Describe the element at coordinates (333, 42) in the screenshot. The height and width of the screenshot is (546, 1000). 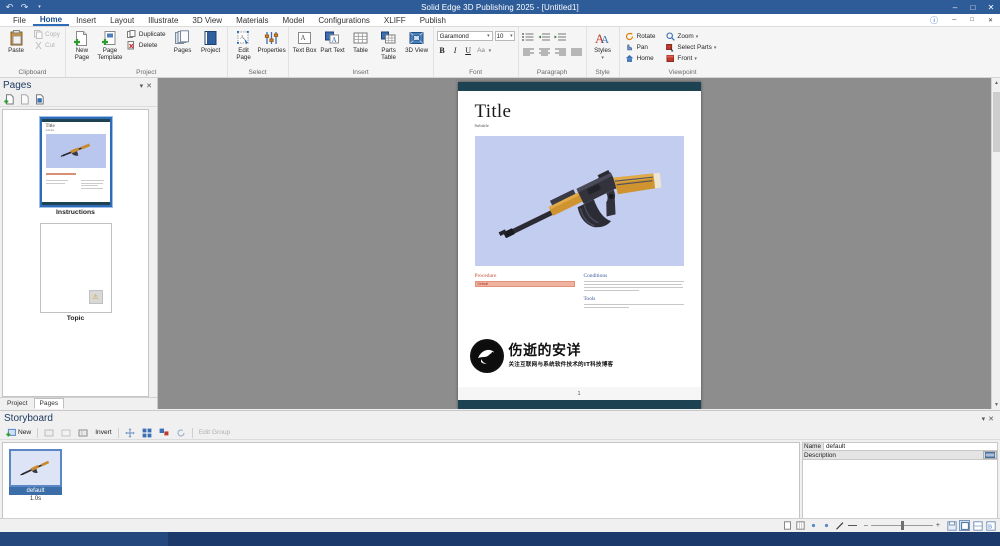
I see `part-text-button: A Part Text` at that location.